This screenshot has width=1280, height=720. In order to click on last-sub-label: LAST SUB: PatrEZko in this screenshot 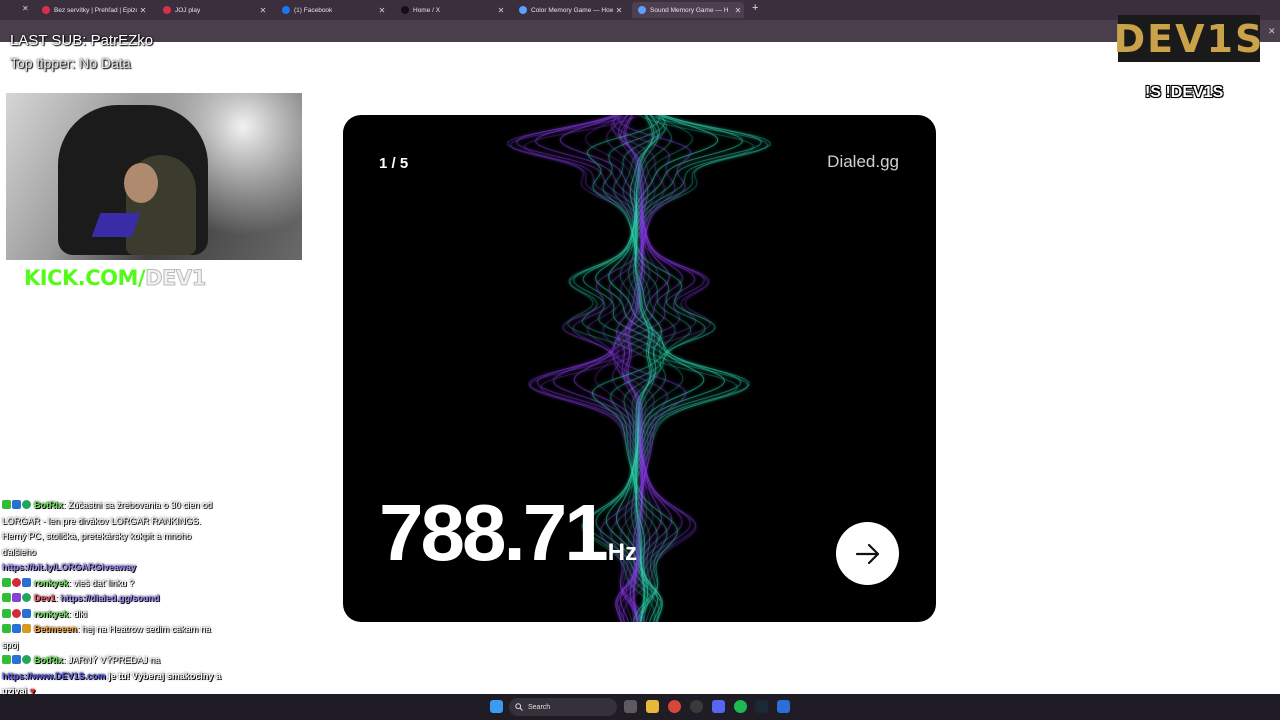, I will do `click(82, 40)`.